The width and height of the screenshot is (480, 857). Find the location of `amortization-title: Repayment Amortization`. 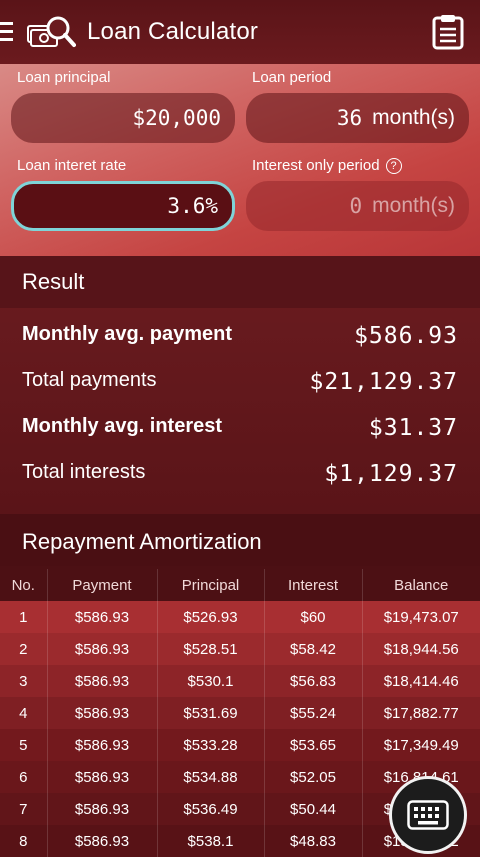

amortization-title: Repayment Amortization is located at coordinates (142, 541).